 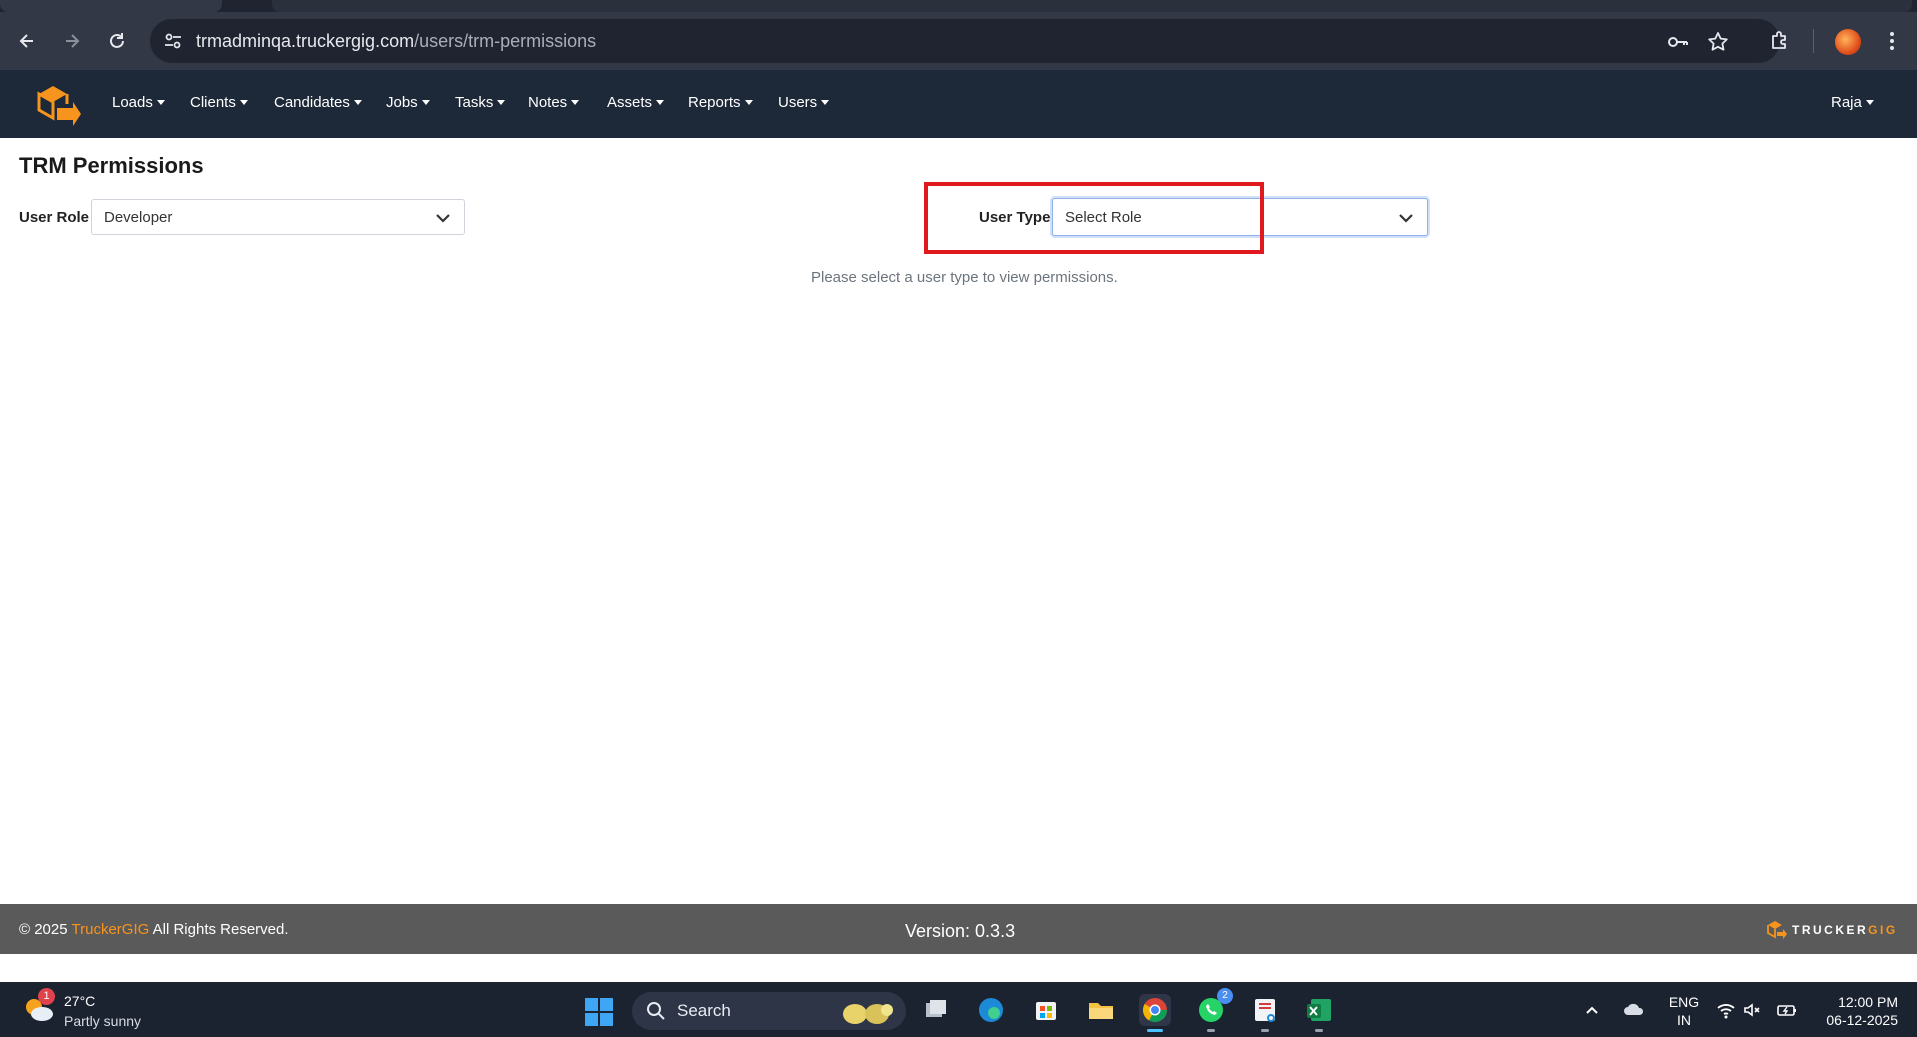 What do you see at coordinates (1862, 1020) in the screenshot?
I see `clock-date: 06-12-2025` at bounding box center [1862, 1020].